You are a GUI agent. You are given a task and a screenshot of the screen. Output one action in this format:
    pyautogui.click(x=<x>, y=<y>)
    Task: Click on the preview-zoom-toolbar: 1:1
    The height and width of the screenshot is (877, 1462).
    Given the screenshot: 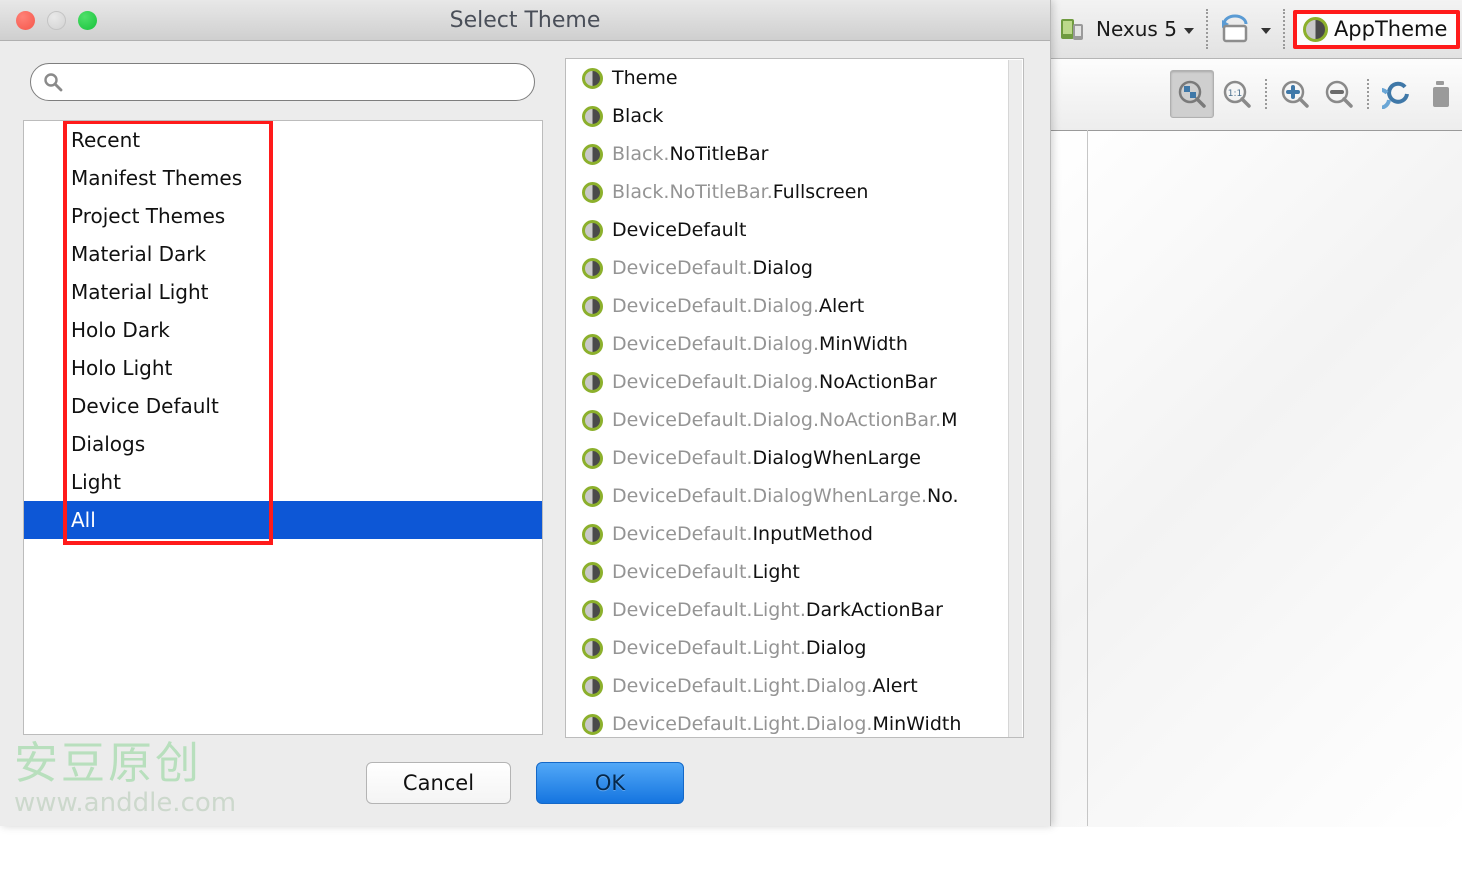 What is the action you would take?
    pyautogui.click(x=1256, y=94)
    